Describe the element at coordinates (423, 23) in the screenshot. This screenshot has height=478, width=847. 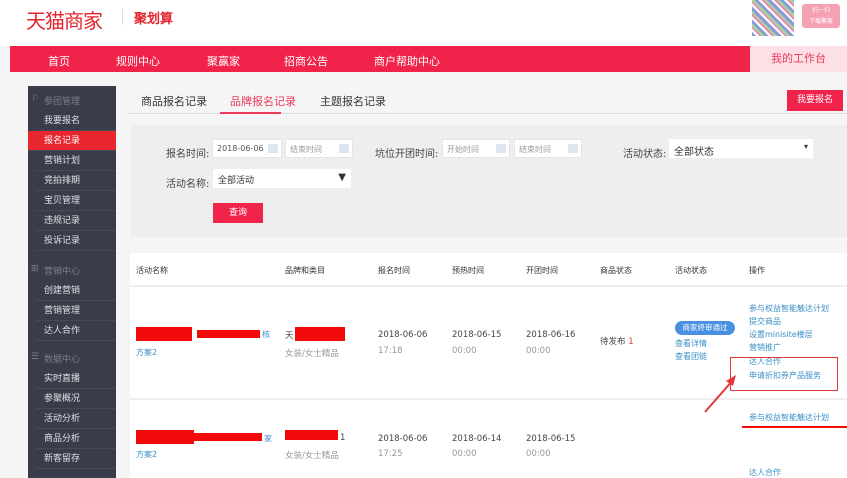
I see `top-header: 天猫商家 聚划算 扫一扫下载聚客` at that location.